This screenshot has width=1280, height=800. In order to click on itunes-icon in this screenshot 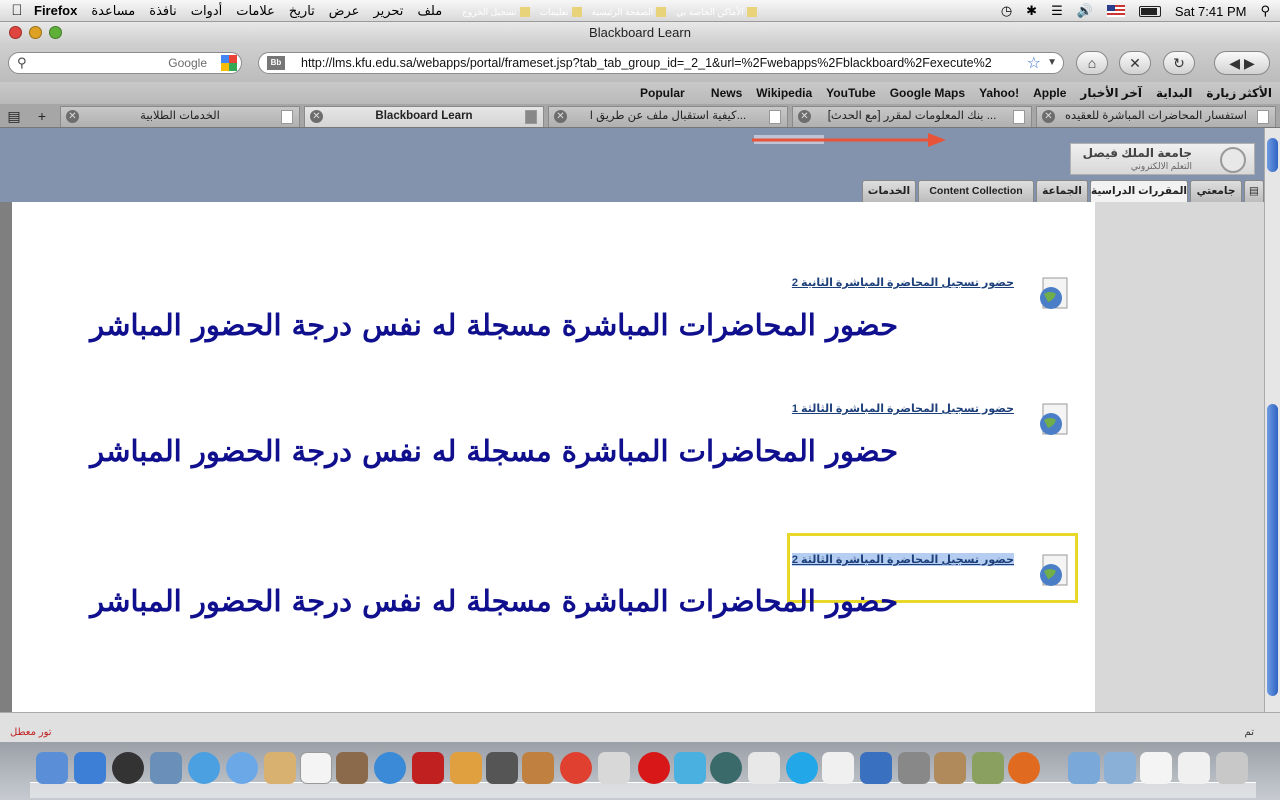, I will do `click(390, 768)`.